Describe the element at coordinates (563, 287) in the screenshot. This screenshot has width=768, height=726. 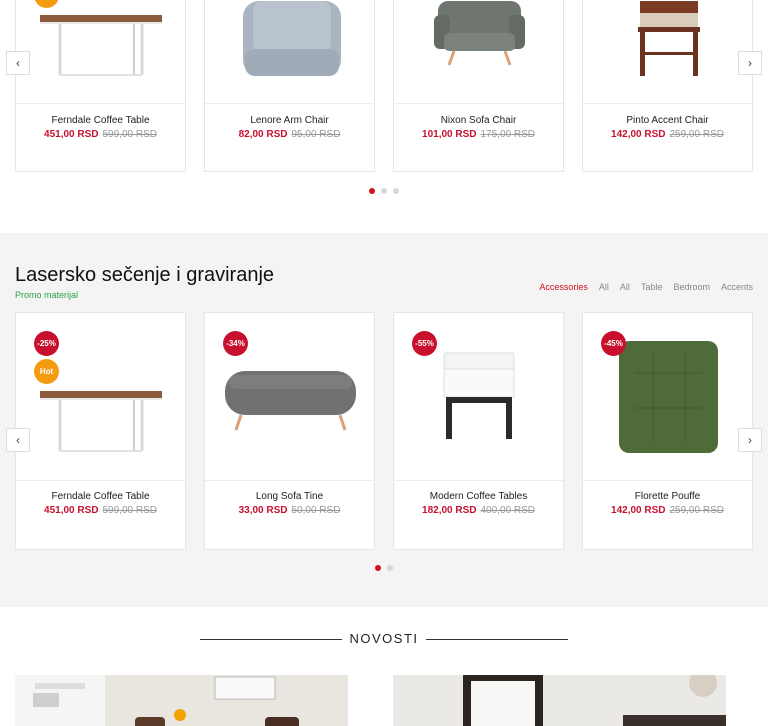
I see `filter-accessories: Accessories` at that location.